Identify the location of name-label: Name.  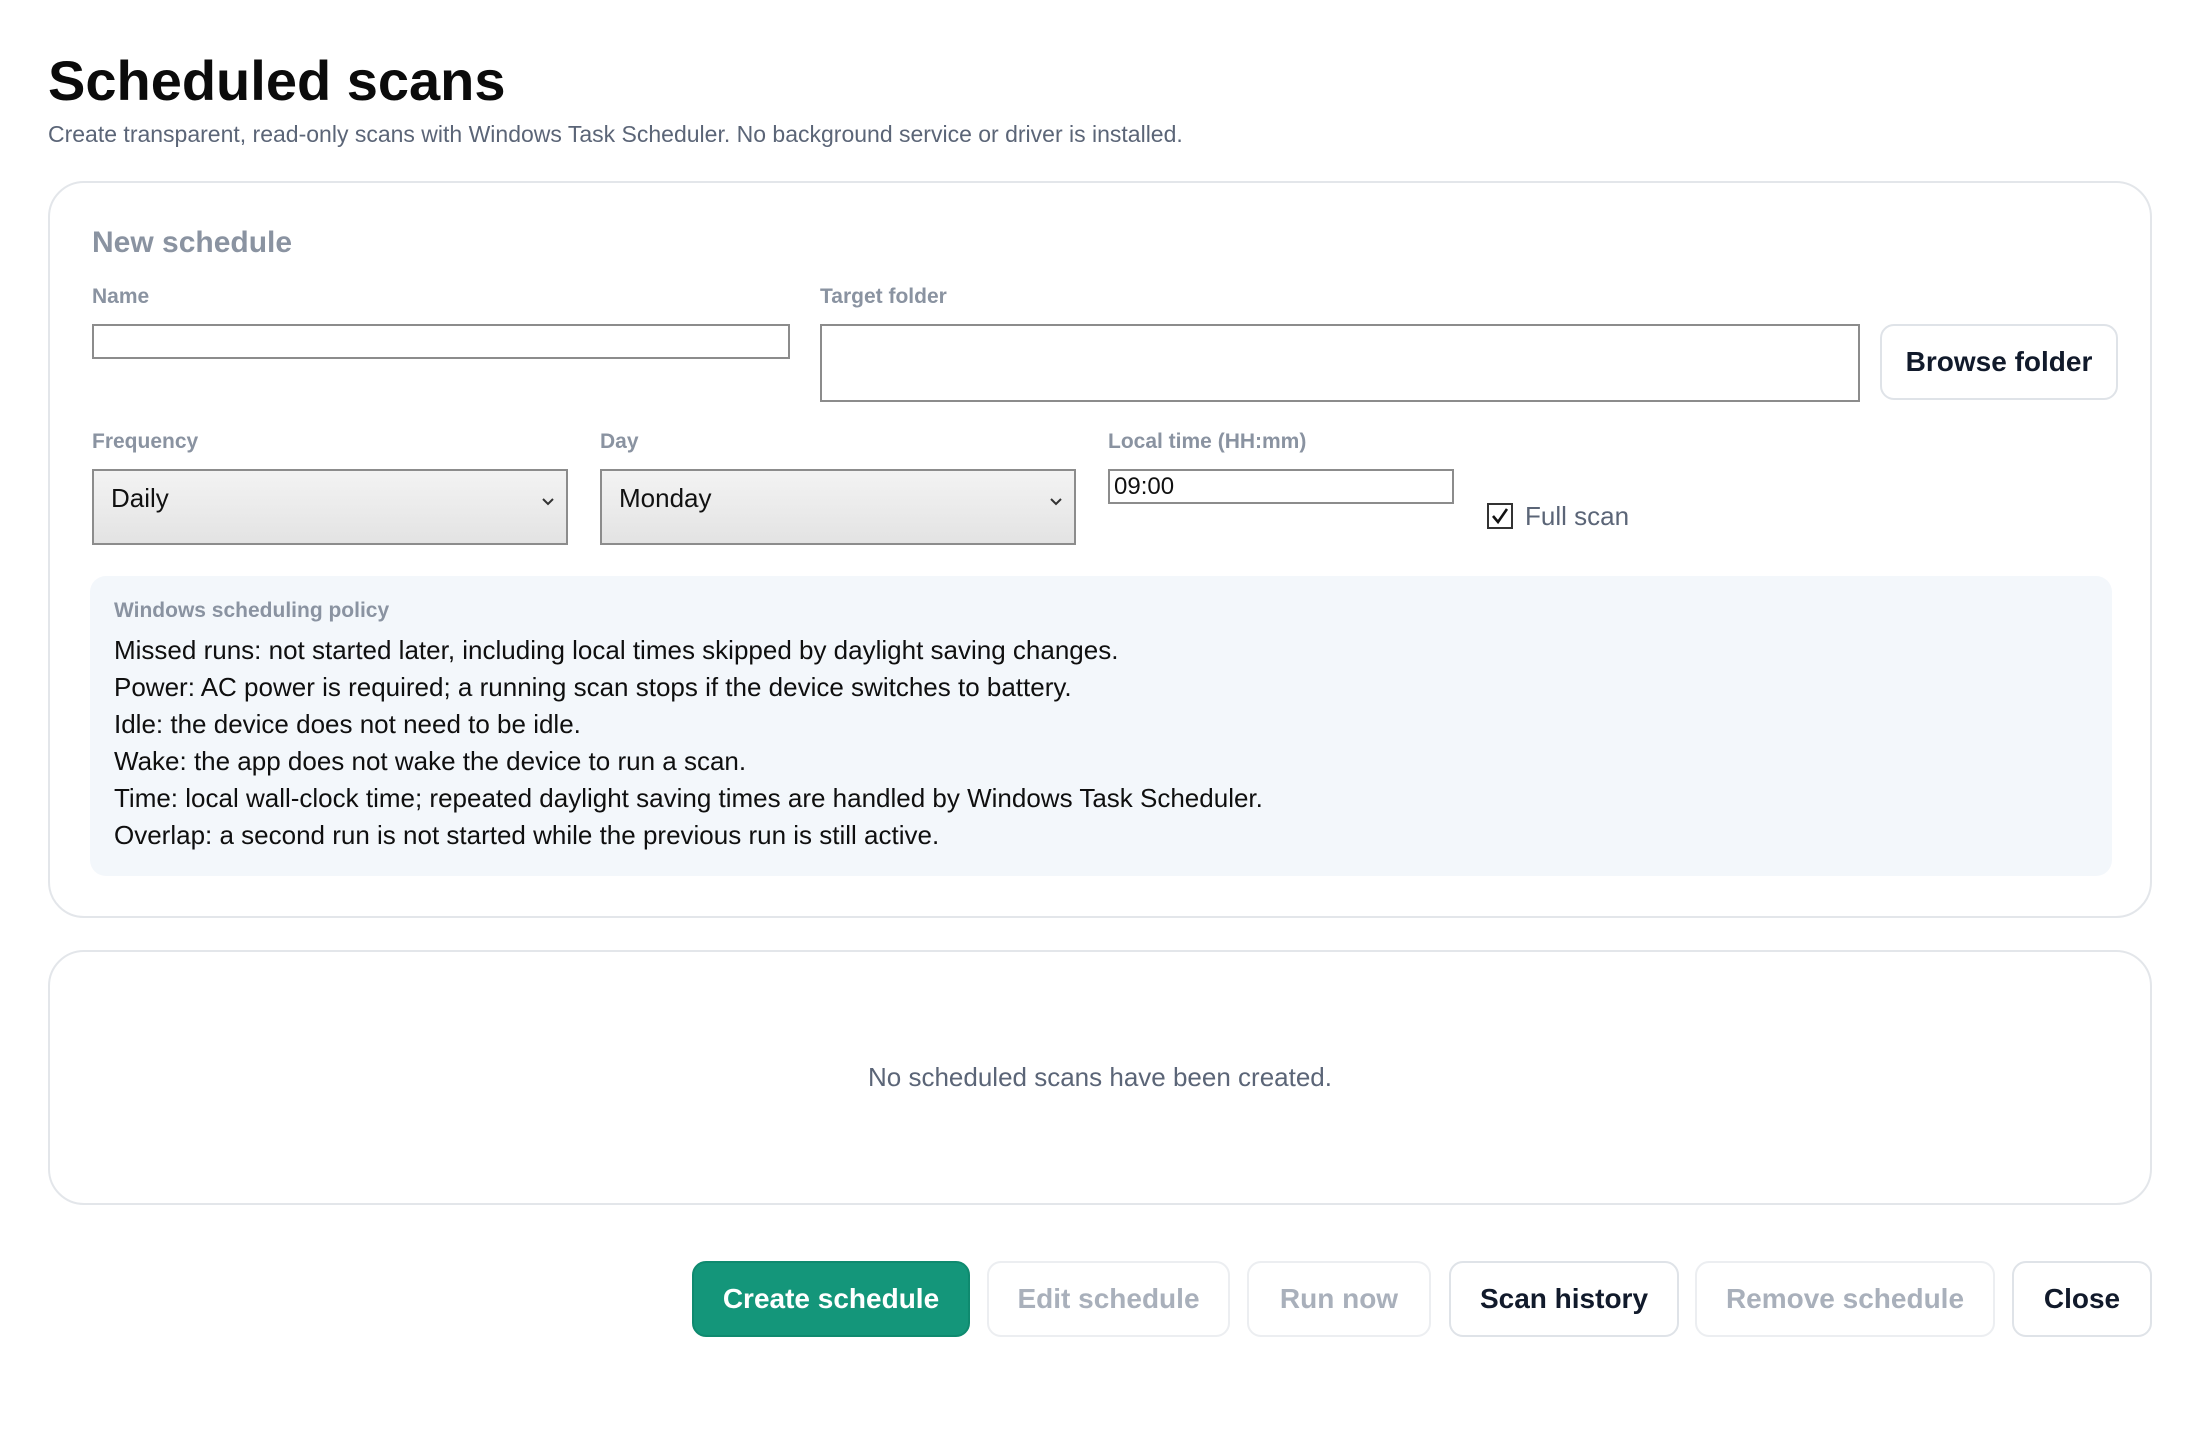
(121, 296).